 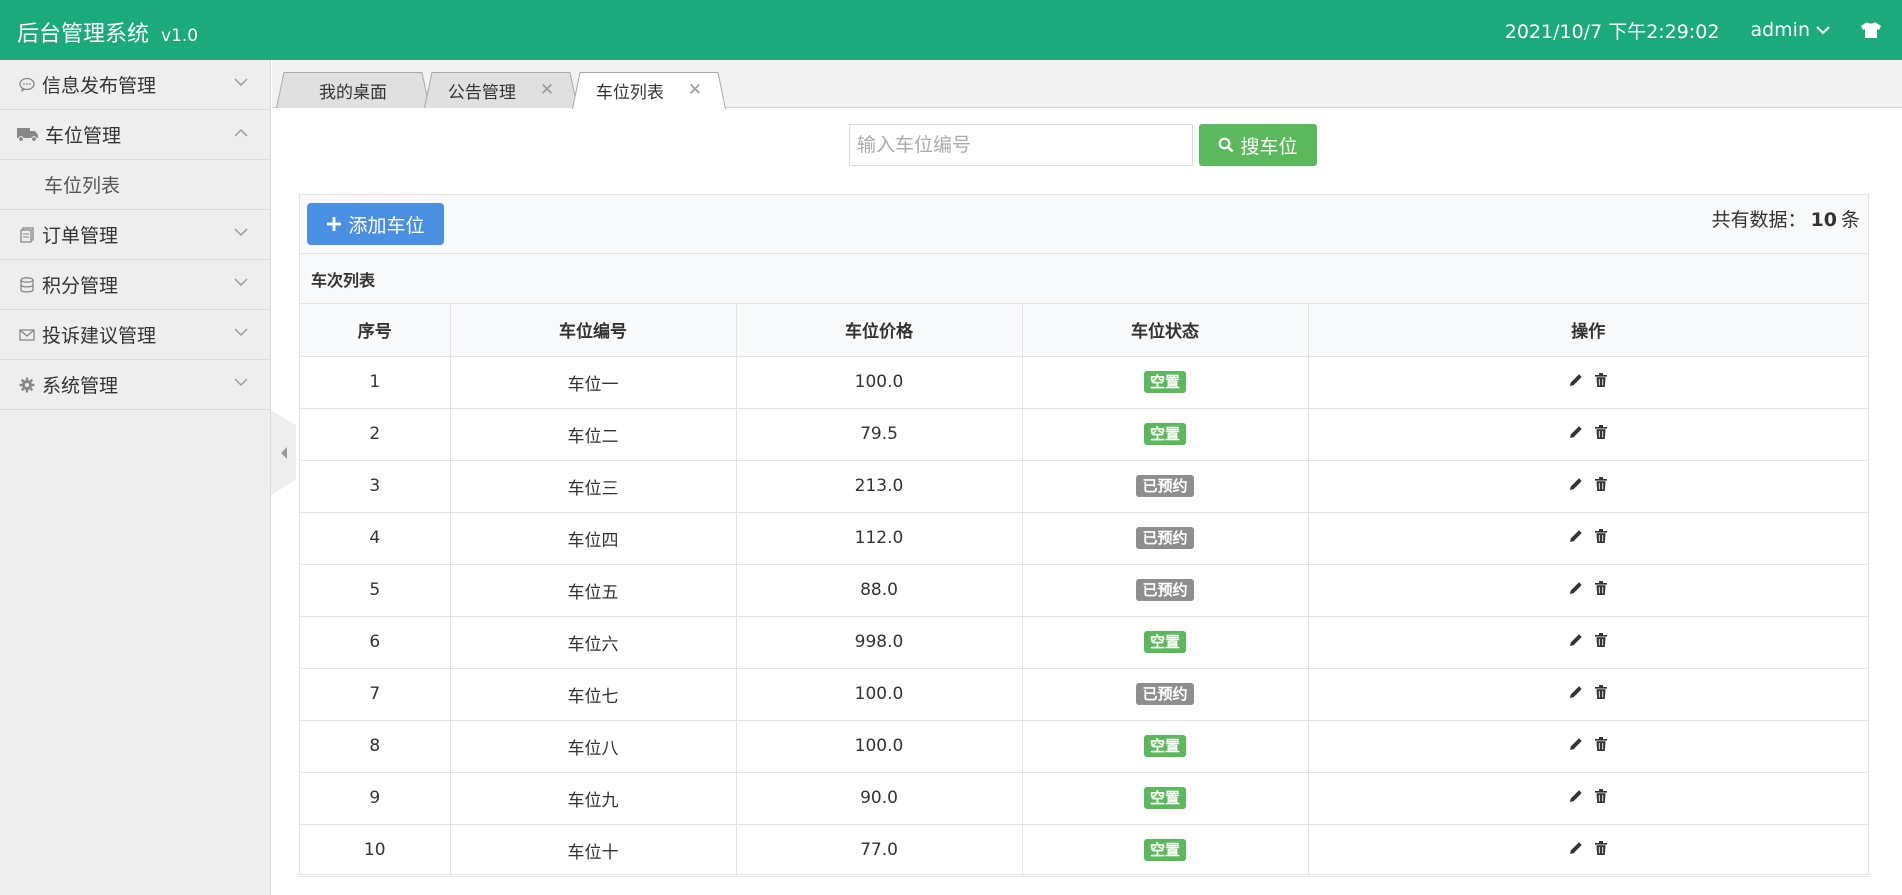 I want to click on add-button-label: 添加车位, so click(x=386, y=225).